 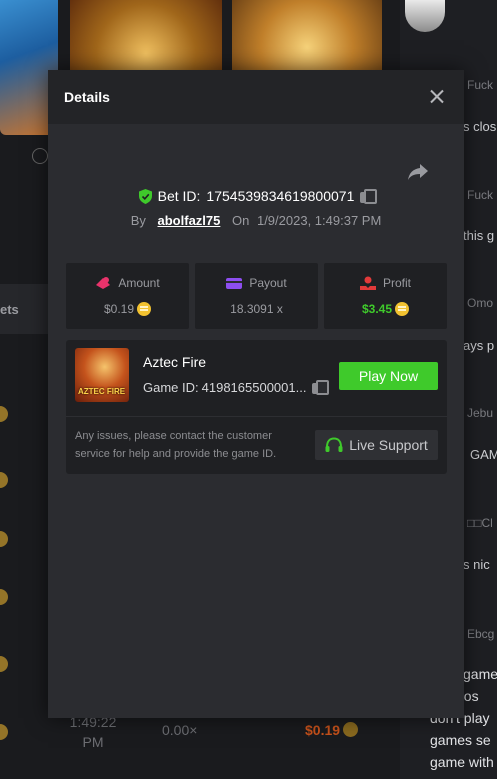 I want to click on stat-profit-label: Profit, so click(x=396, y=283).